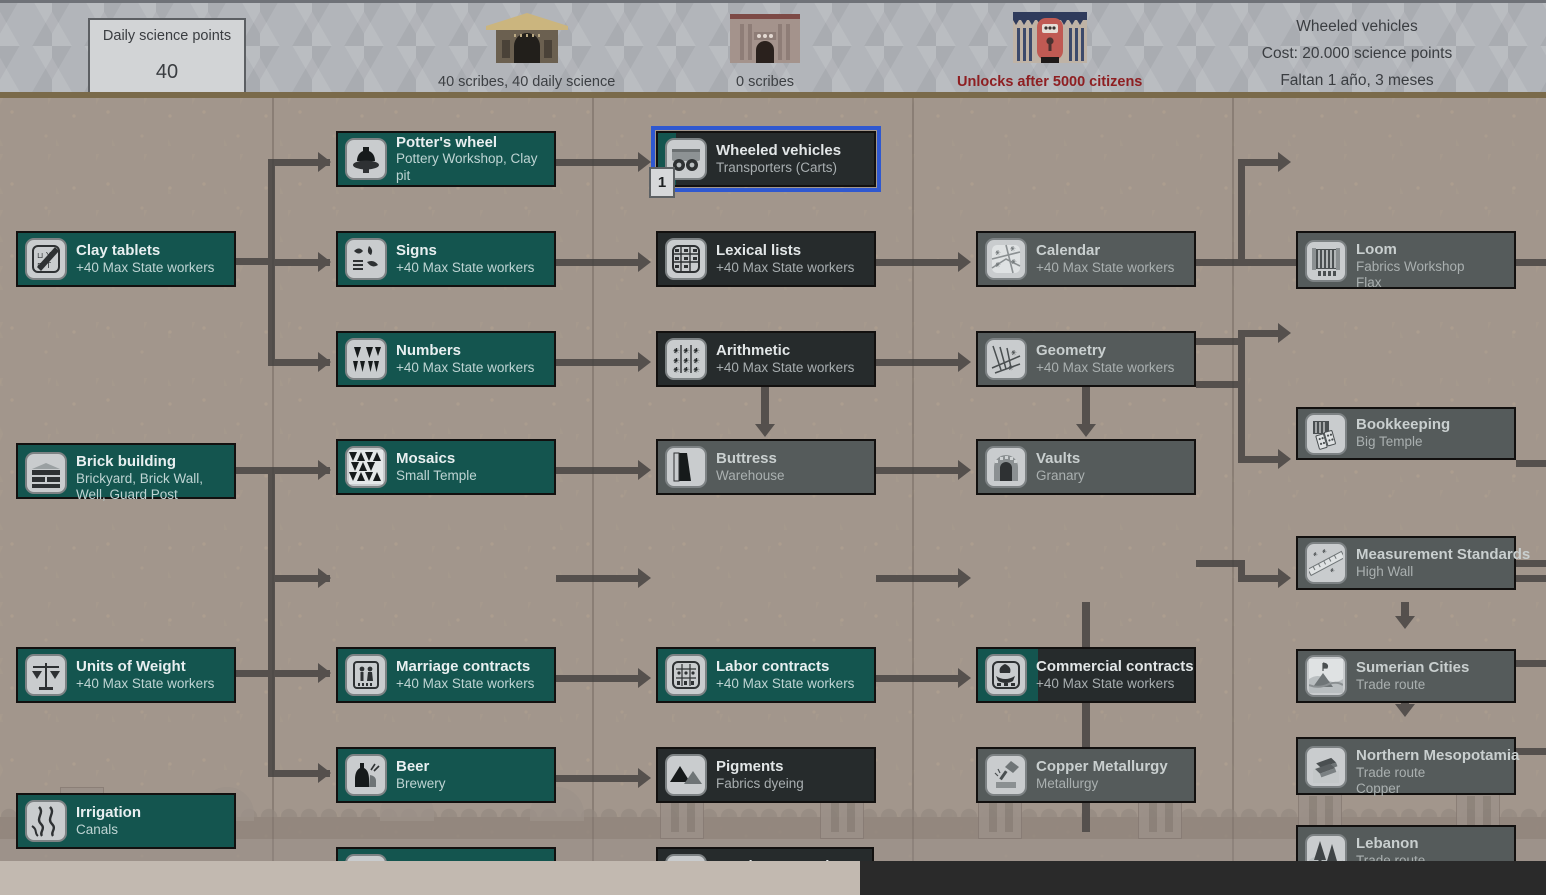 This screenshot has height=895, width=1546. What do you see at coordinates (765, 162) in the screenshot?
I see `tech-node-wheeled-vehicles: Wheeled vehicles Transporters (Carts) 1` at bounding box center [765, 162].